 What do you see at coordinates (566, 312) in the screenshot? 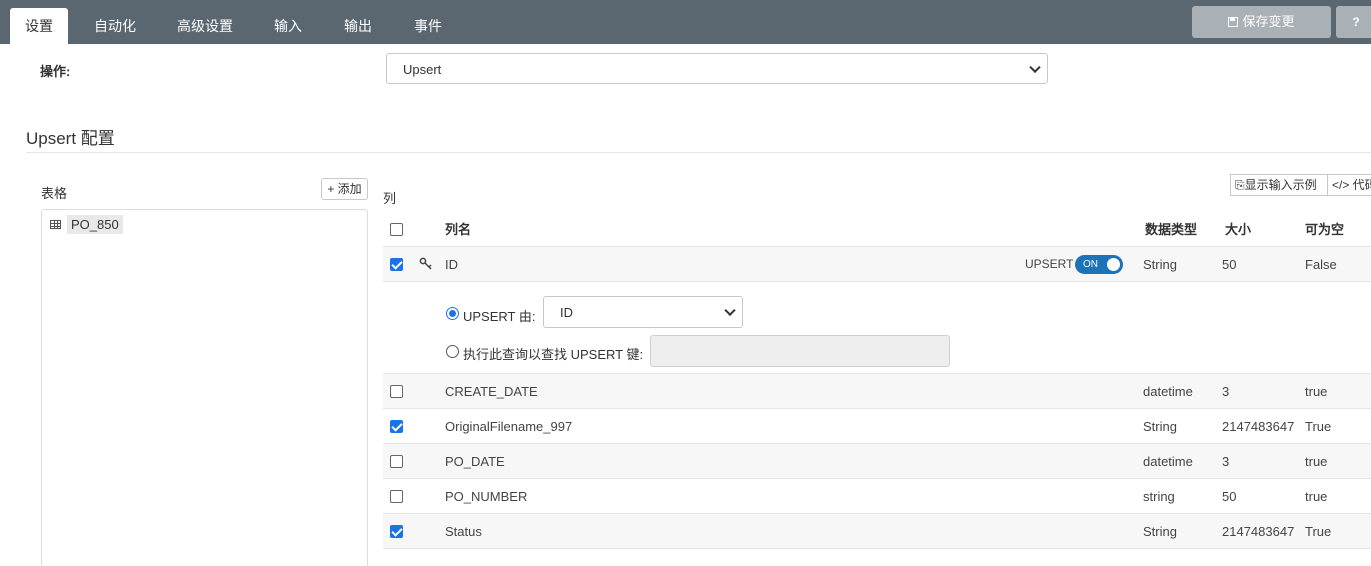
I see `upsert-by-value: ID` at bounding box center [566, 312].